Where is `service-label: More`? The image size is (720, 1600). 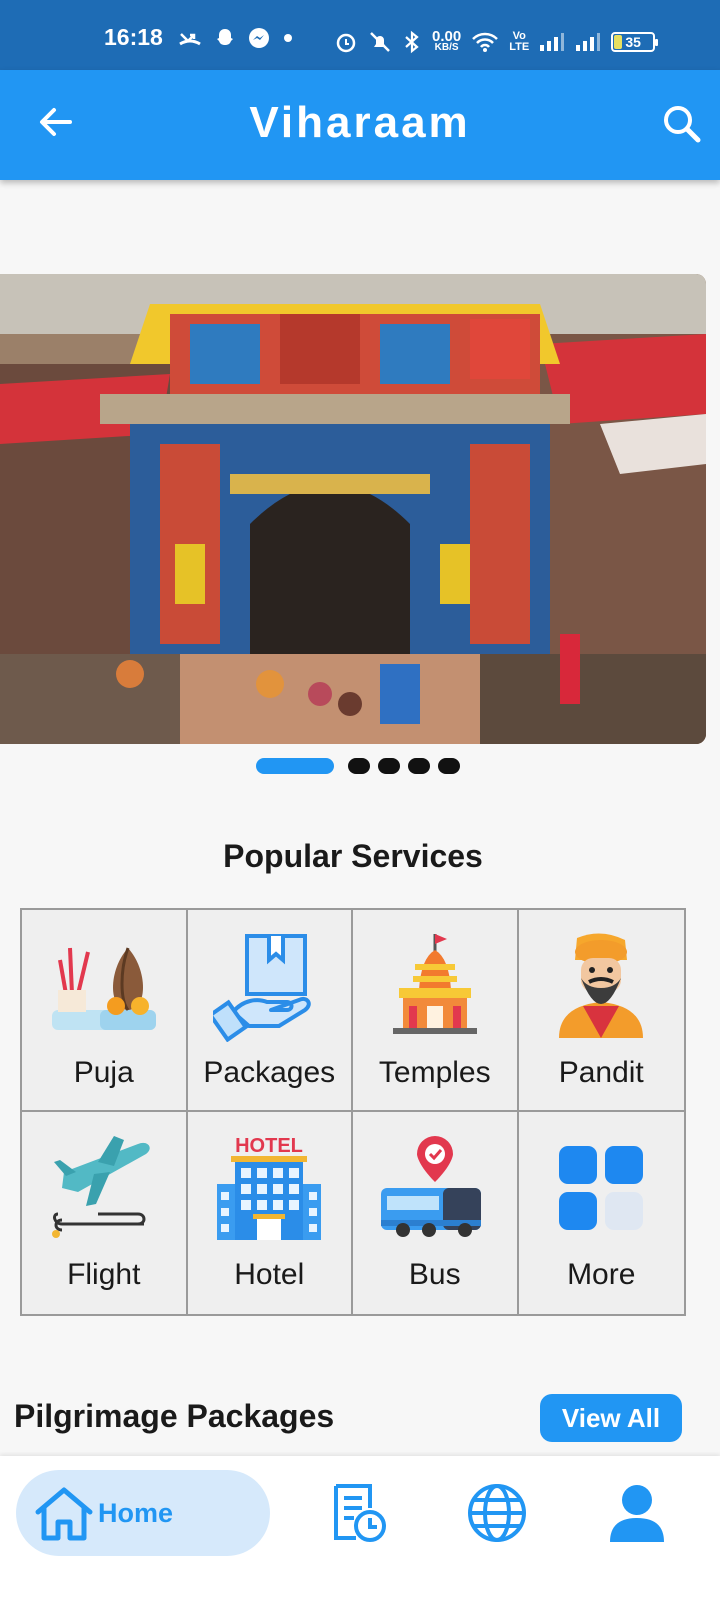
service-label: More is located at coordinates (601, 1274).